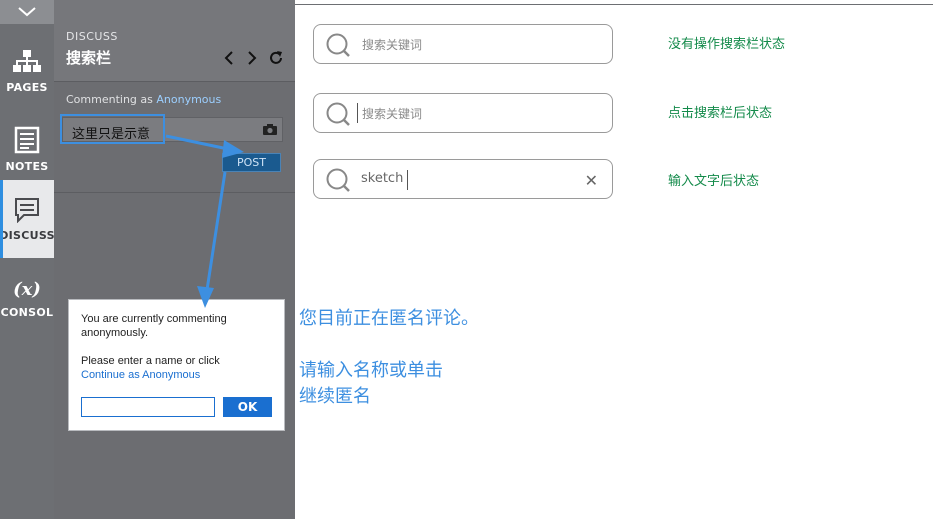 Image resolution: width=933 pixels, height=519 pixels. I want to click on collapse-toggle, so click(27, 12).